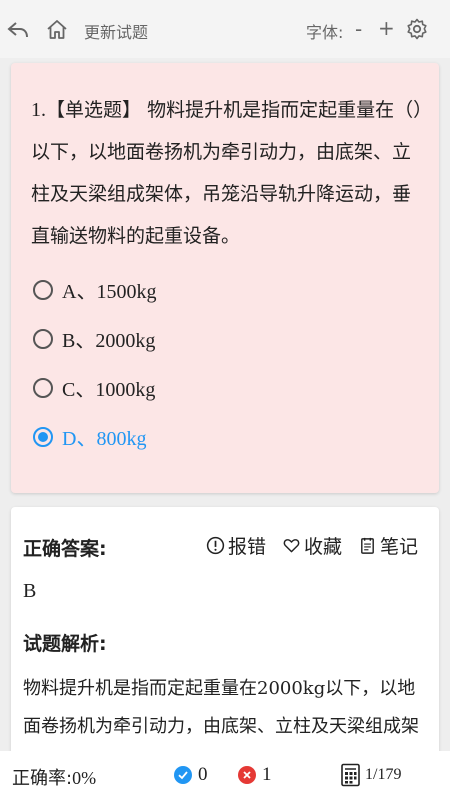 The height and width of the screenshot is (800, 450). I want to click on report-error-button: 报错, so click(236, 545).